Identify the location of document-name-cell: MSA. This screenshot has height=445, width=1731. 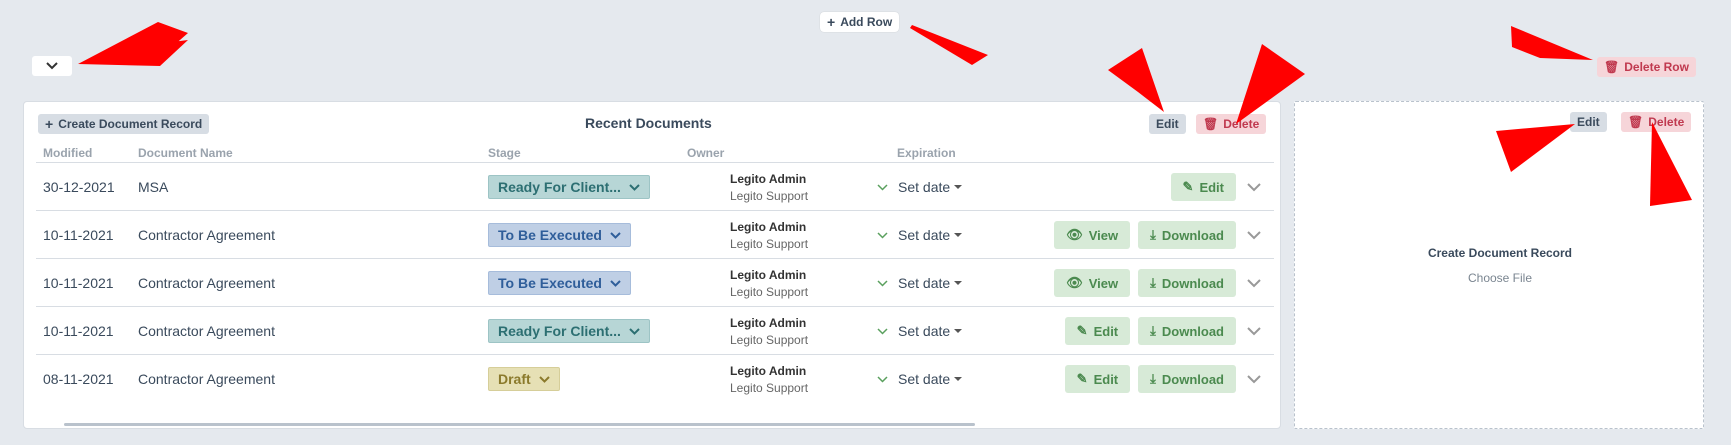
(153, 187).